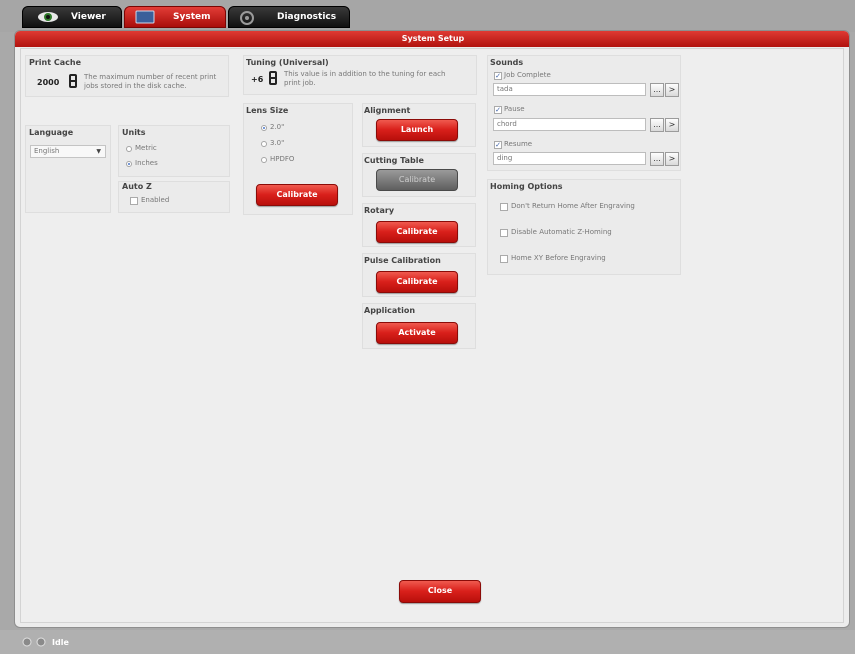 This screenshot has height=654, width=855. Describe the element at coordinates (379, 210) in the screenshot. I see `rotary-title: Rotary` at that location.